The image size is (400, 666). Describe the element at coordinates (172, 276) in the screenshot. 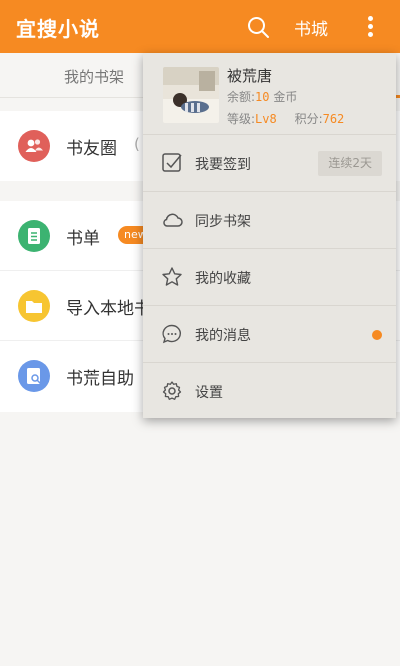

I see `star-icon` at that location.